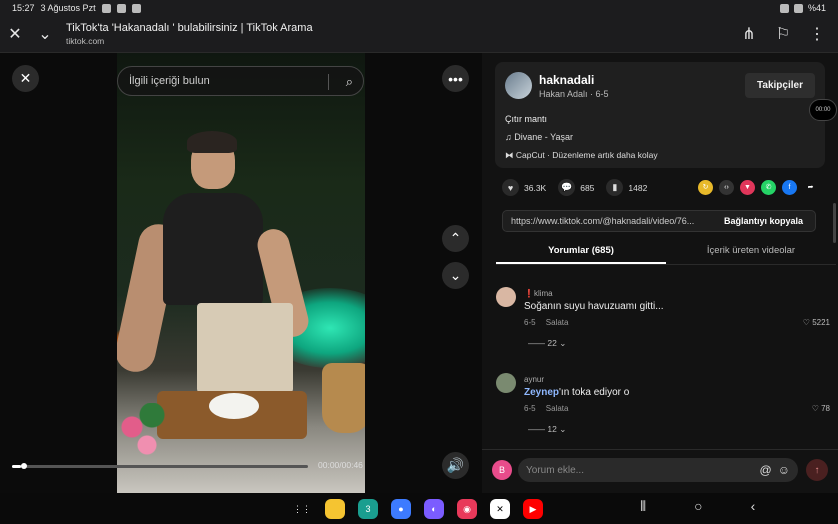 The width and height of the screenshot is (838, 524). What do you see at coordinates (566, 80) in the screenshot?
I see `author-username: haknadali` at bounding box center [566, 80].